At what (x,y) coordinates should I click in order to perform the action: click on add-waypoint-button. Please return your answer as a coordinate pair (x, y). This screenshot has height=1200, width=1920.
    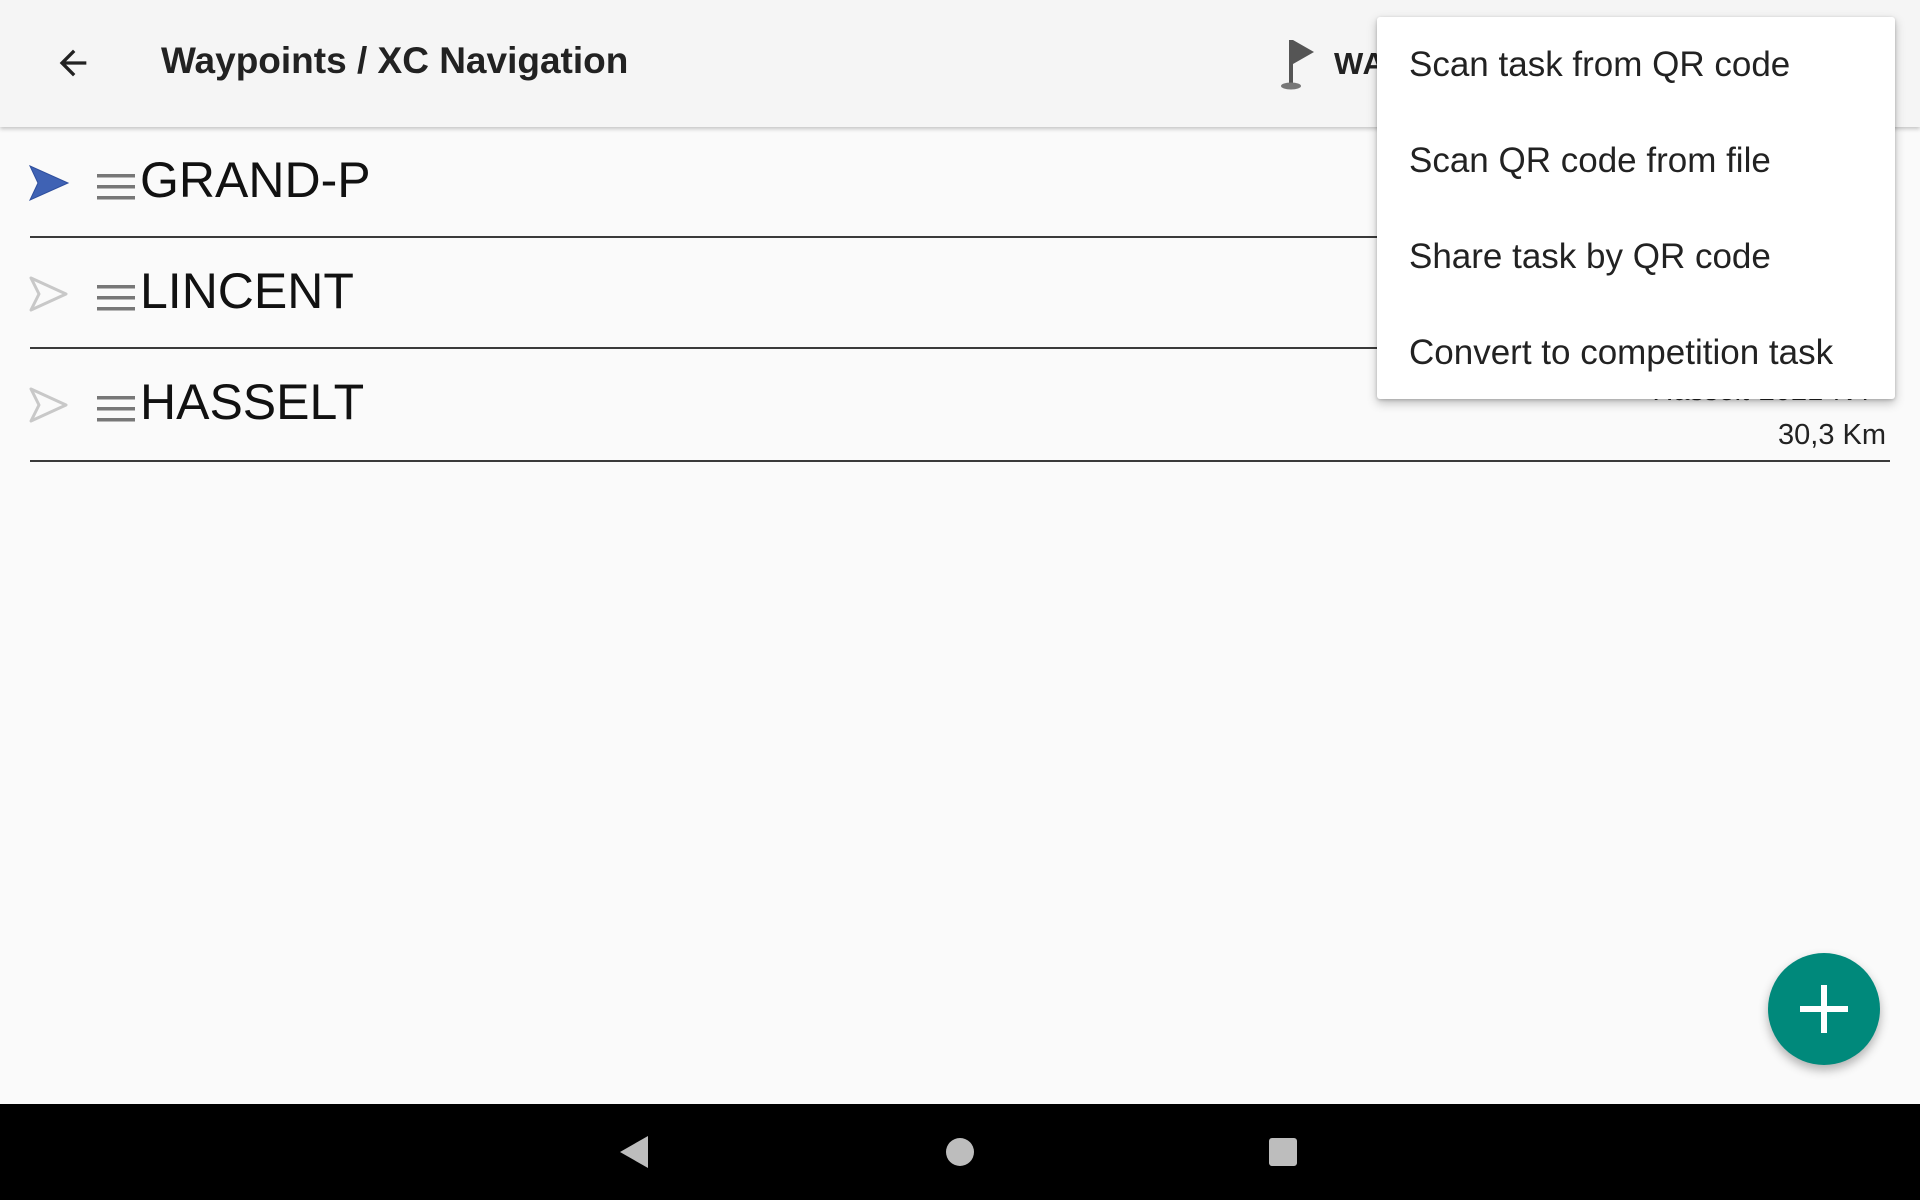
    Looking at the image, I should click on (1824, 1009).